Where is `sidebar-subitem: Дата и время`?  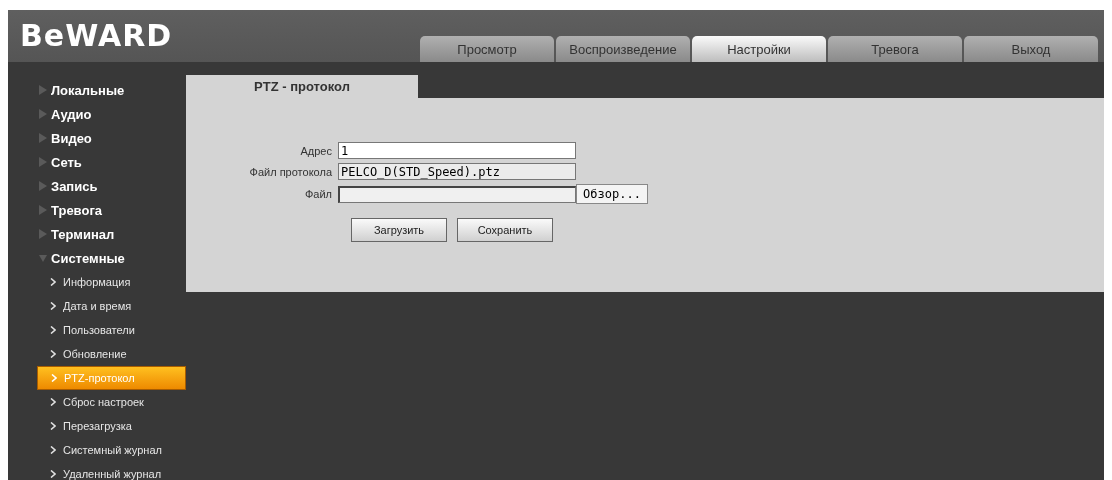
sidebar-subitem: Дата и время is located at coordinates (111, 306).